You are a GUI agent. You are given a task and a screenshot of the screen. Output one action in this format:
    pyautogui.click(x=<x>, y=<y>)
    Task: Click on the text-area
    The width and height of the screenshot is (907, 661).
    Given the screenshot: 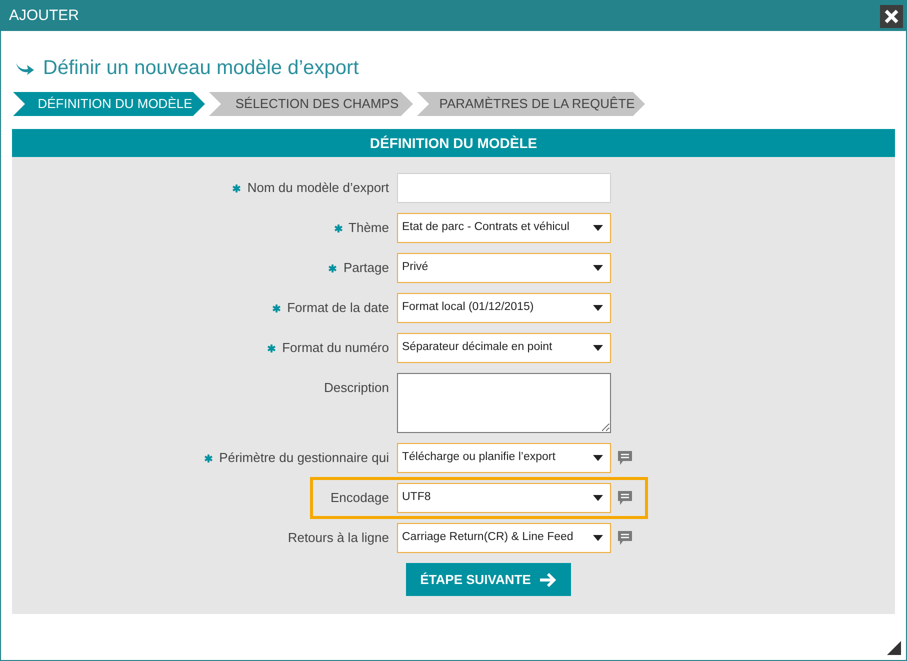 What is the action you would take?
    pyautogui.click(x=504, y=403)
    